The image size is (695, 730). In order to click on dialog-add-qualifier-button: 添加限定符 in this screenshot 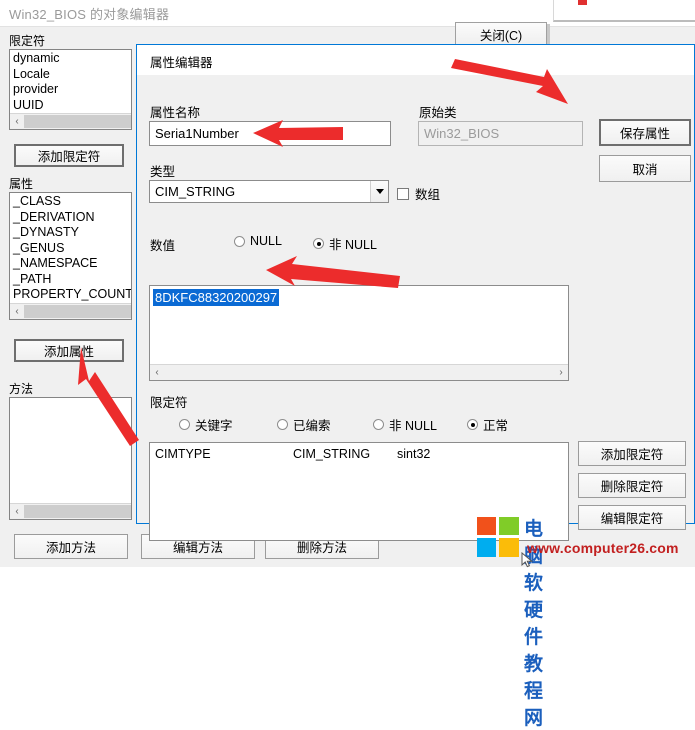, I will do `click(632, 453)`.